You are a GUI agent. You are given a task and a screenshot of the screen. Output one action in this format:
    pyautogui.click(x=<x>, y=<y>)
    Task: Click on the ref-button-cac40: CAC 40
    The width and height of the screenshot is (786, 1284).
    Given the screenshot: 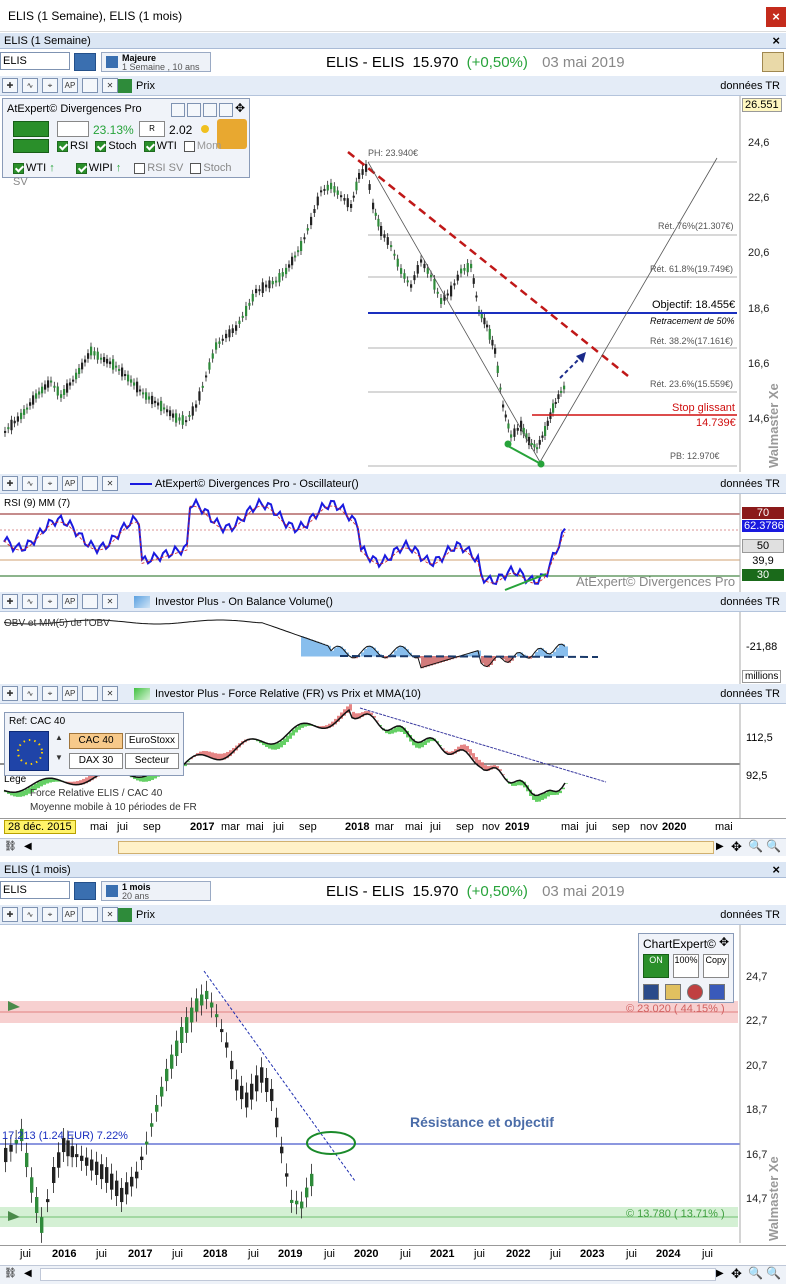 What is the action you would take?
    pyautogui.click(x=96, y=741)
    